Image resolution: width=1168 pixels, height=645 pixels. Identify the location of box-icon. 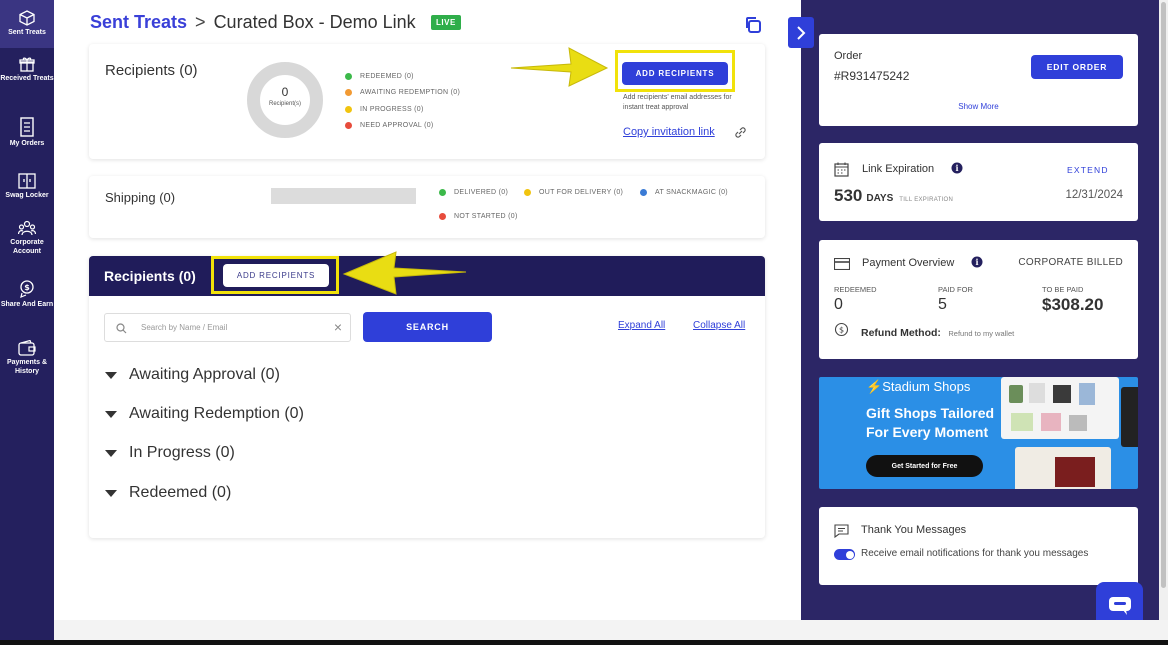
(27, 18).